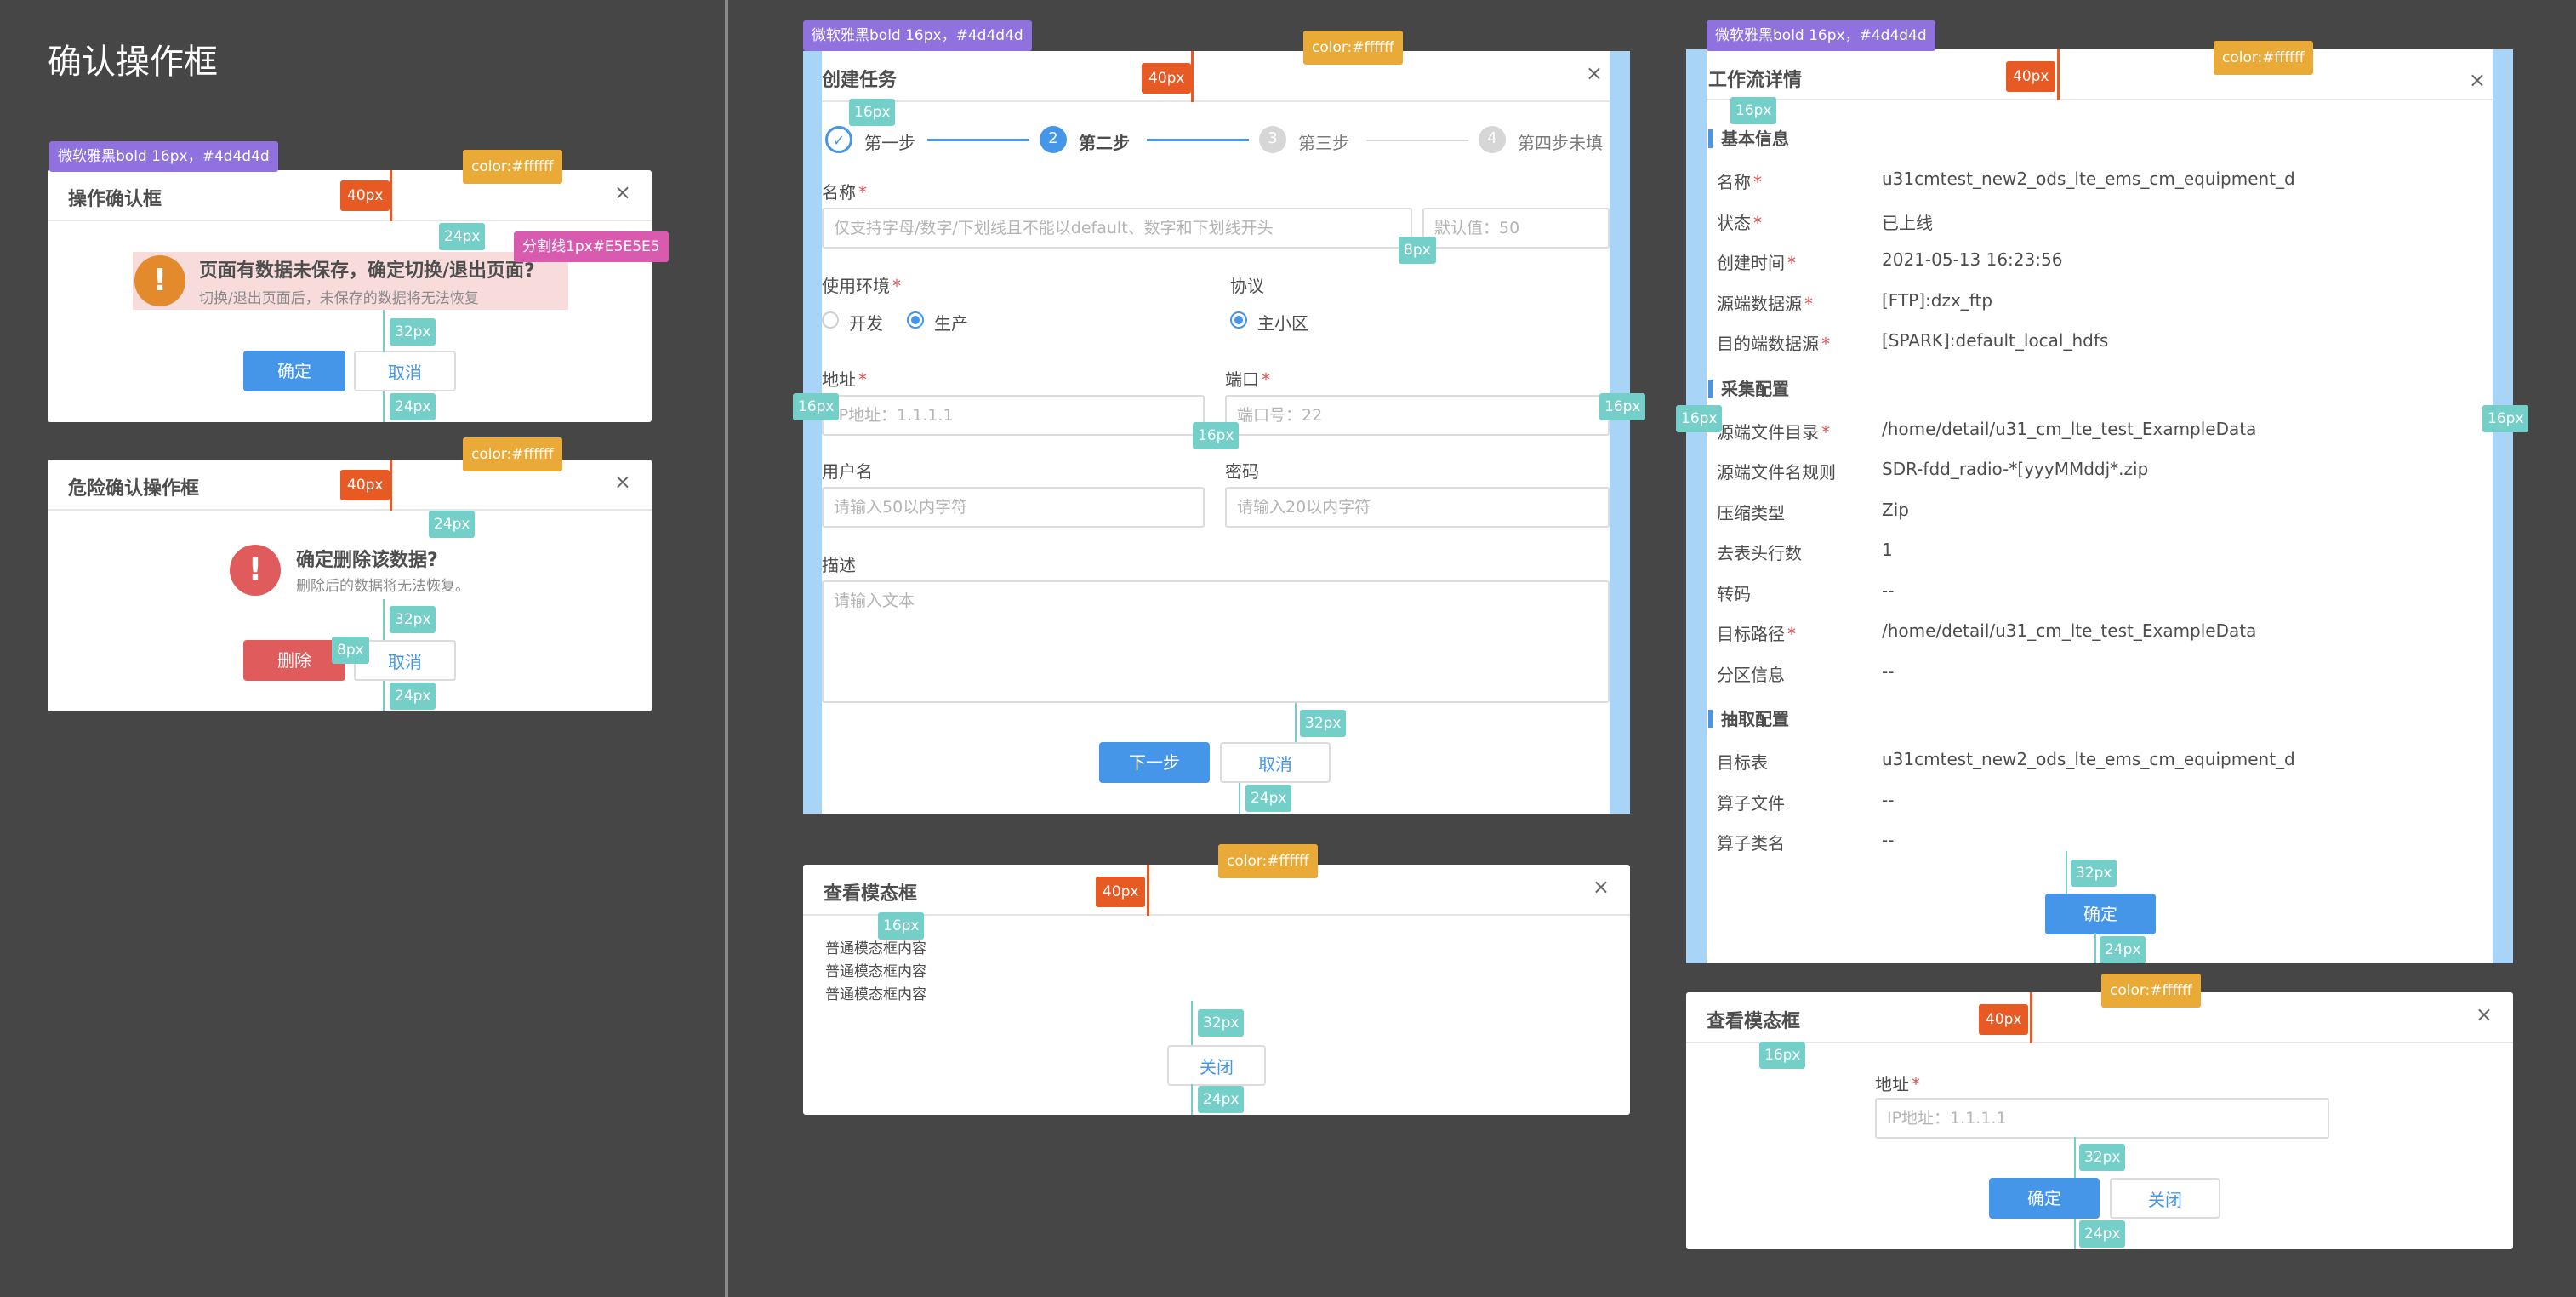 The width and height of the screenshot is (2576, 1297). I want to click on next-button: 下一步, so click(1154, 763).